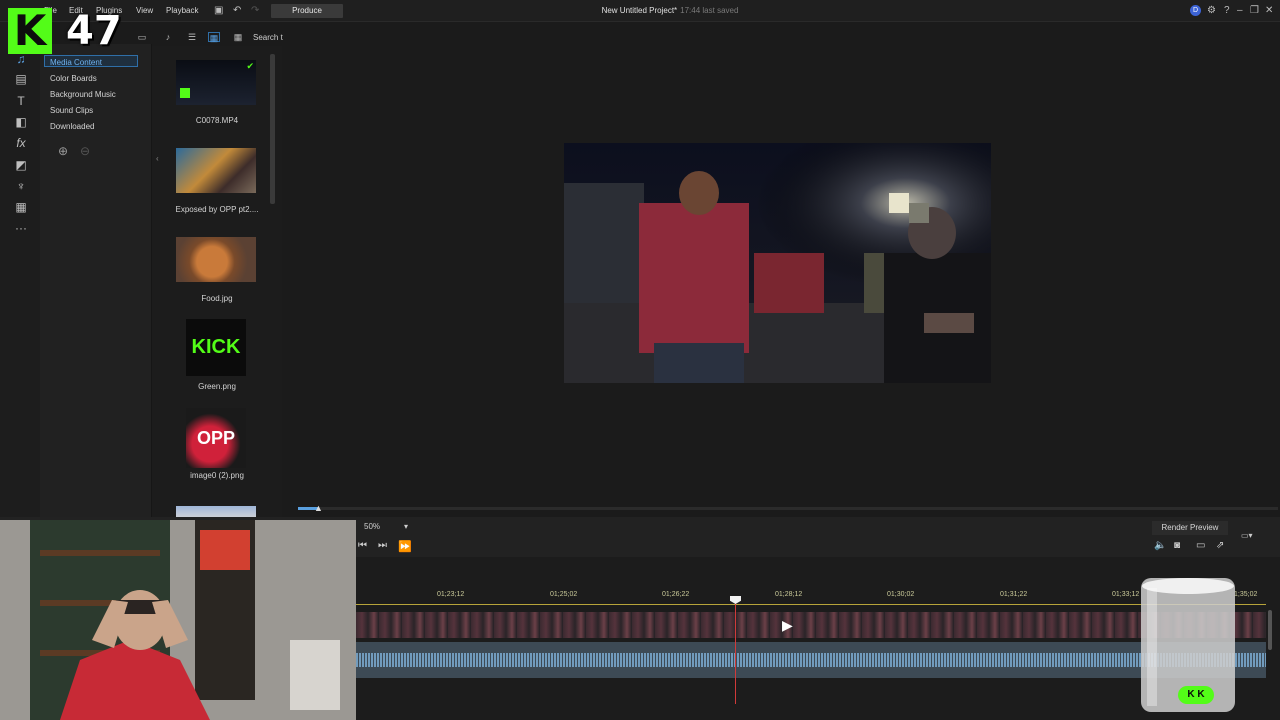 This screenshot has width=1280, height=720. I want to click on gear-icon: ⚙, so click(1211, 10).